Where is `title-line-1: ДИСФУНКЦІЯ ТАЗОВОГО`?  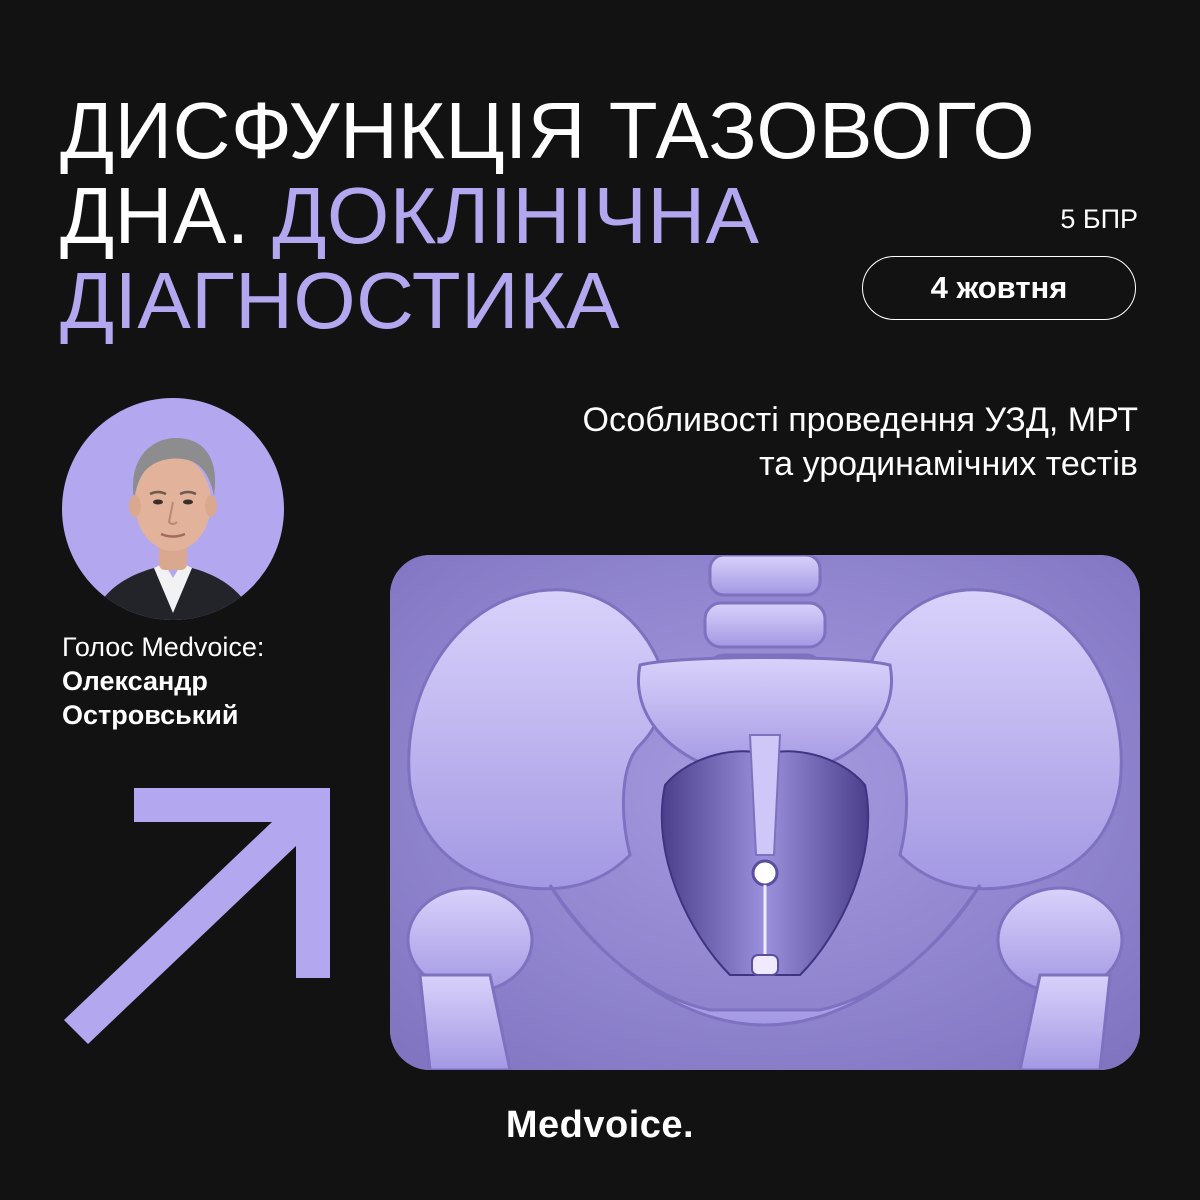 title-line-1: ДИСФУНКЦІЯ ТАЗОВОГО is located at coordinates (548, 130).